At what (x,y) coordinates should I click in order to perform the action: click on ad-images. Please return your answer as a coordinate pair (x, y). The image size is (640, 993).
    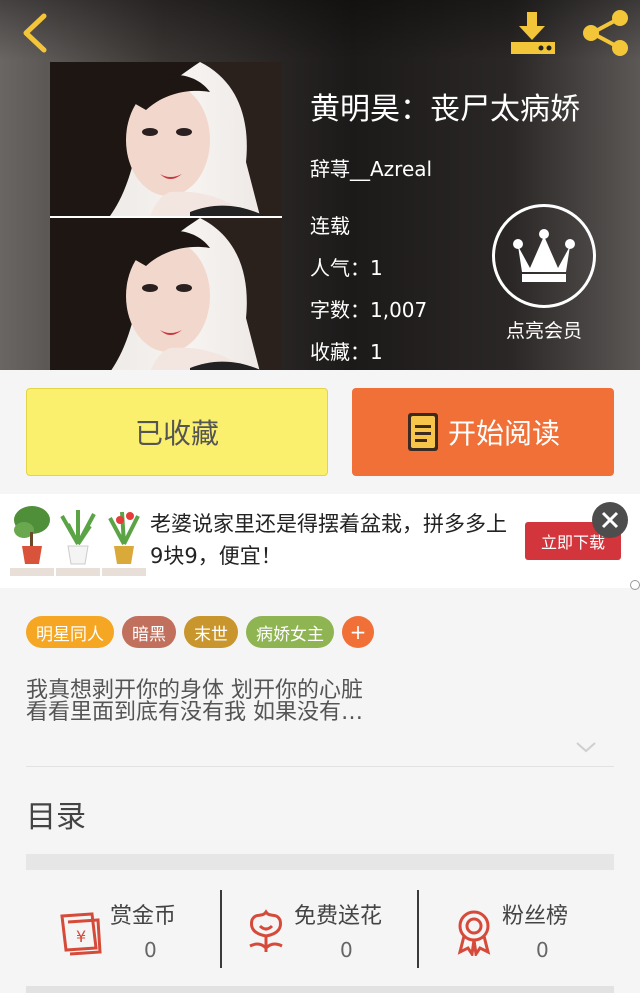
    Looking at the image, I should click on (78, 540).